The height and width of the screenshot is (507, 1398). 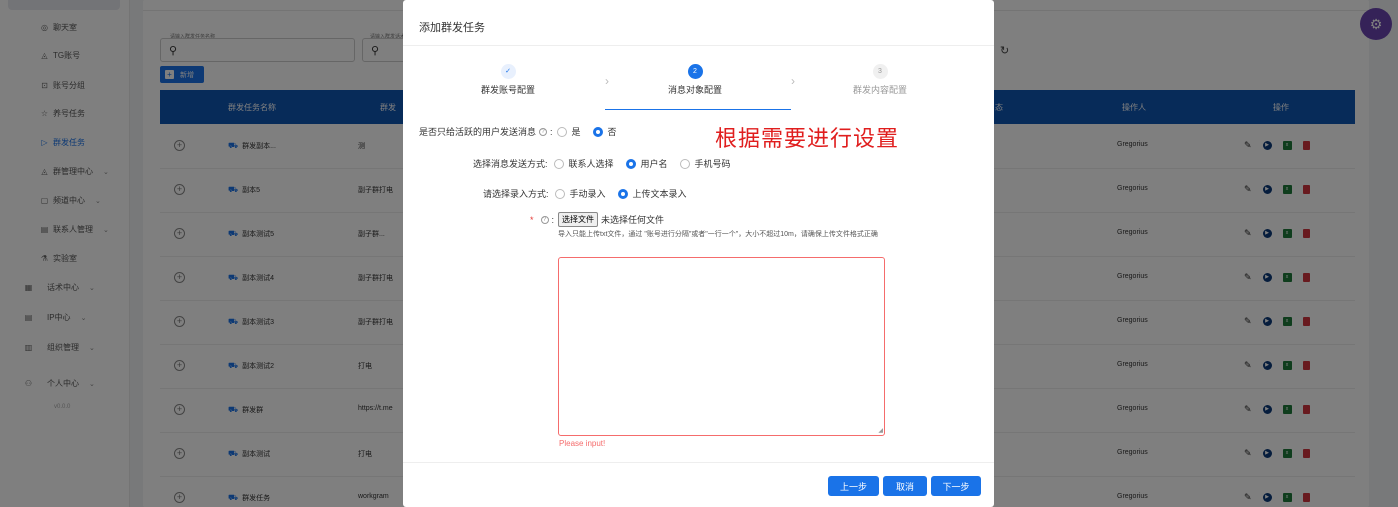 What do you see at coordinates (880, 430) in the screenshot?
I see `resize-grip-icon: ◢` at bounding box center [880, 430].